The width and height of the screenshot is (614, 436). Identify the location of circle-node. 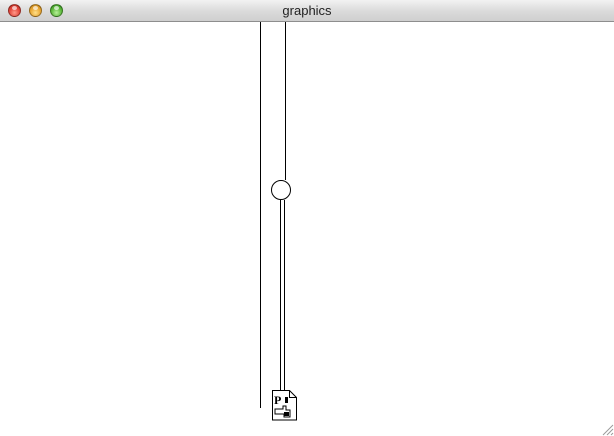
(281, 190).